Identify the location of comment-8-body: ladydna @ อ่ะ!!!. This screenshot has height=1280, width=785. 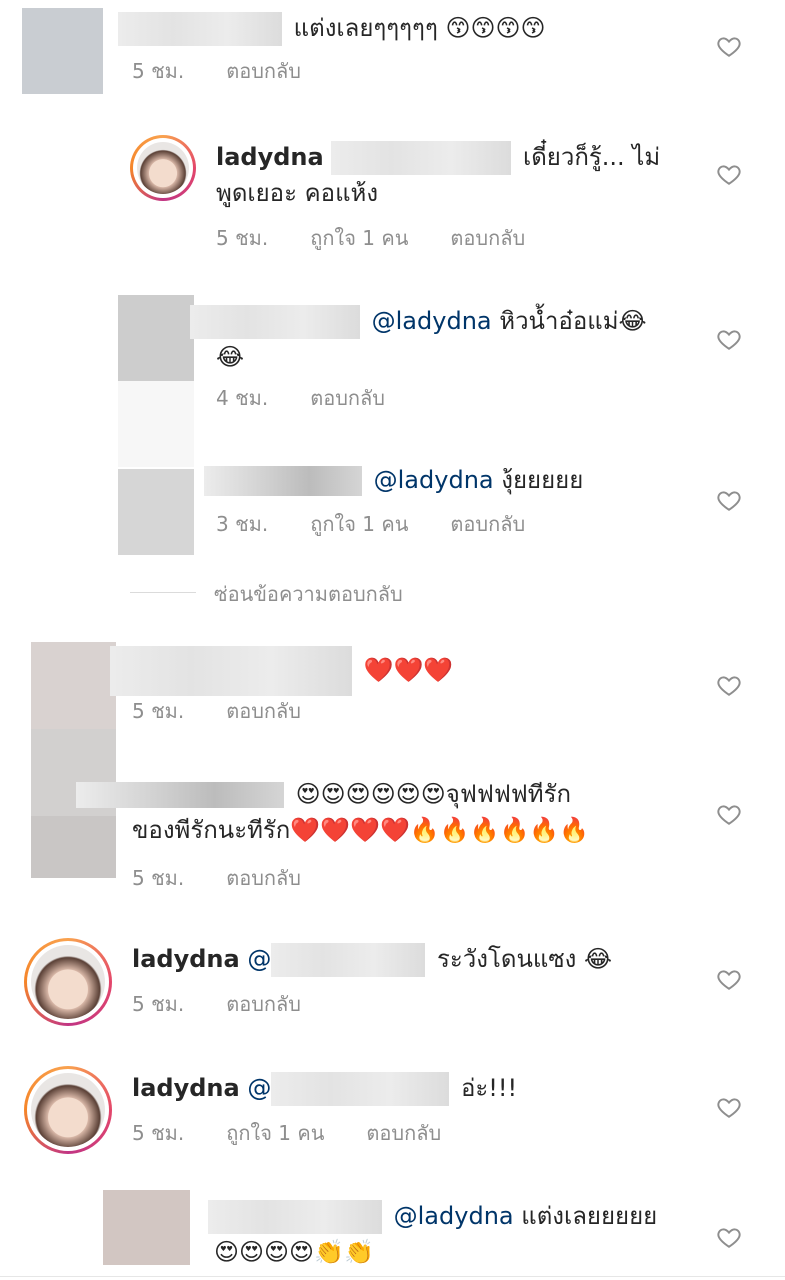
(324, 1088).